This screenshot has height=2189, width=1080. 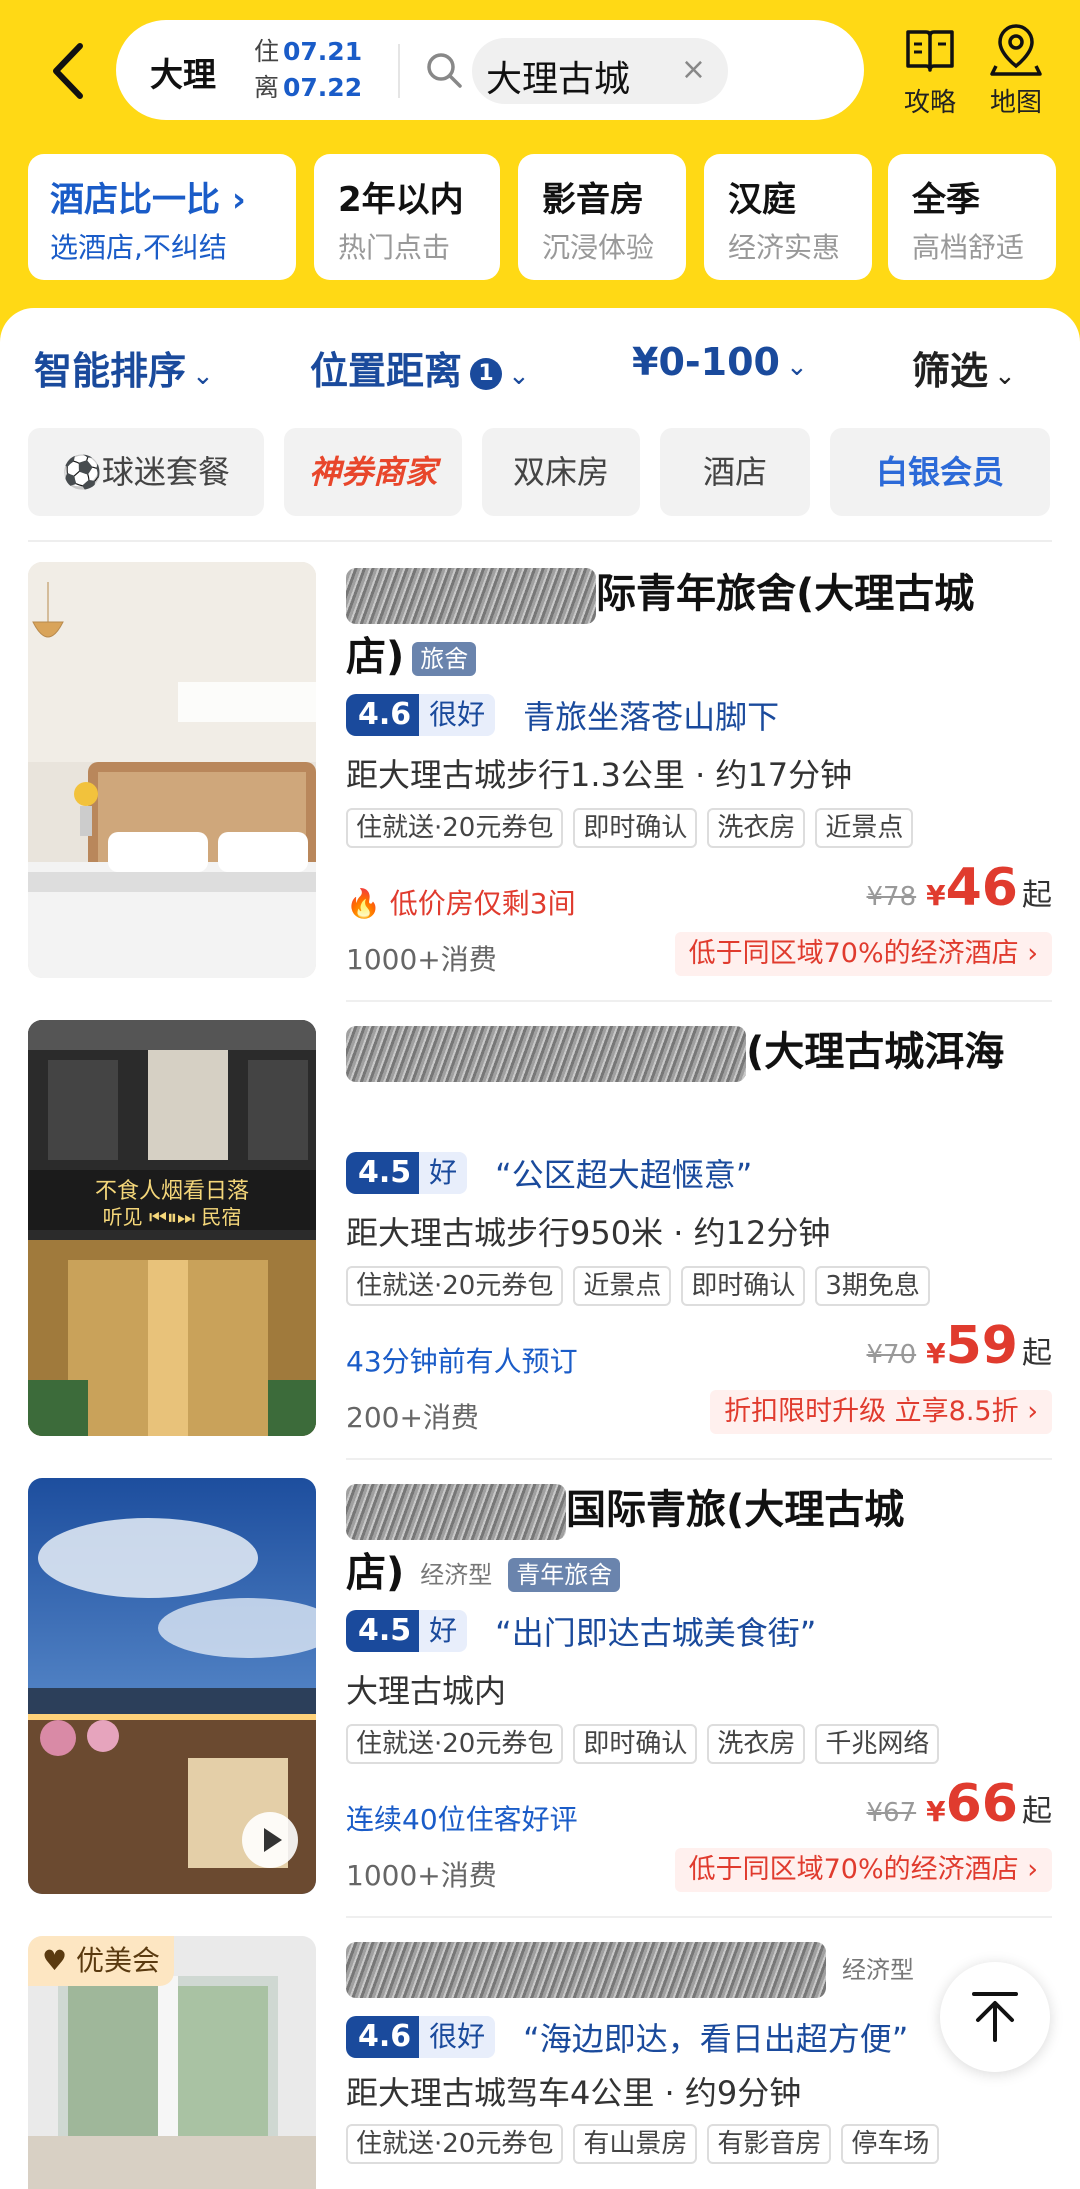 What do you see at coordinates (444, 659) in the screenshot?
I see `hotel-type-badge: 旅舍` at bounding box center [444, 659].